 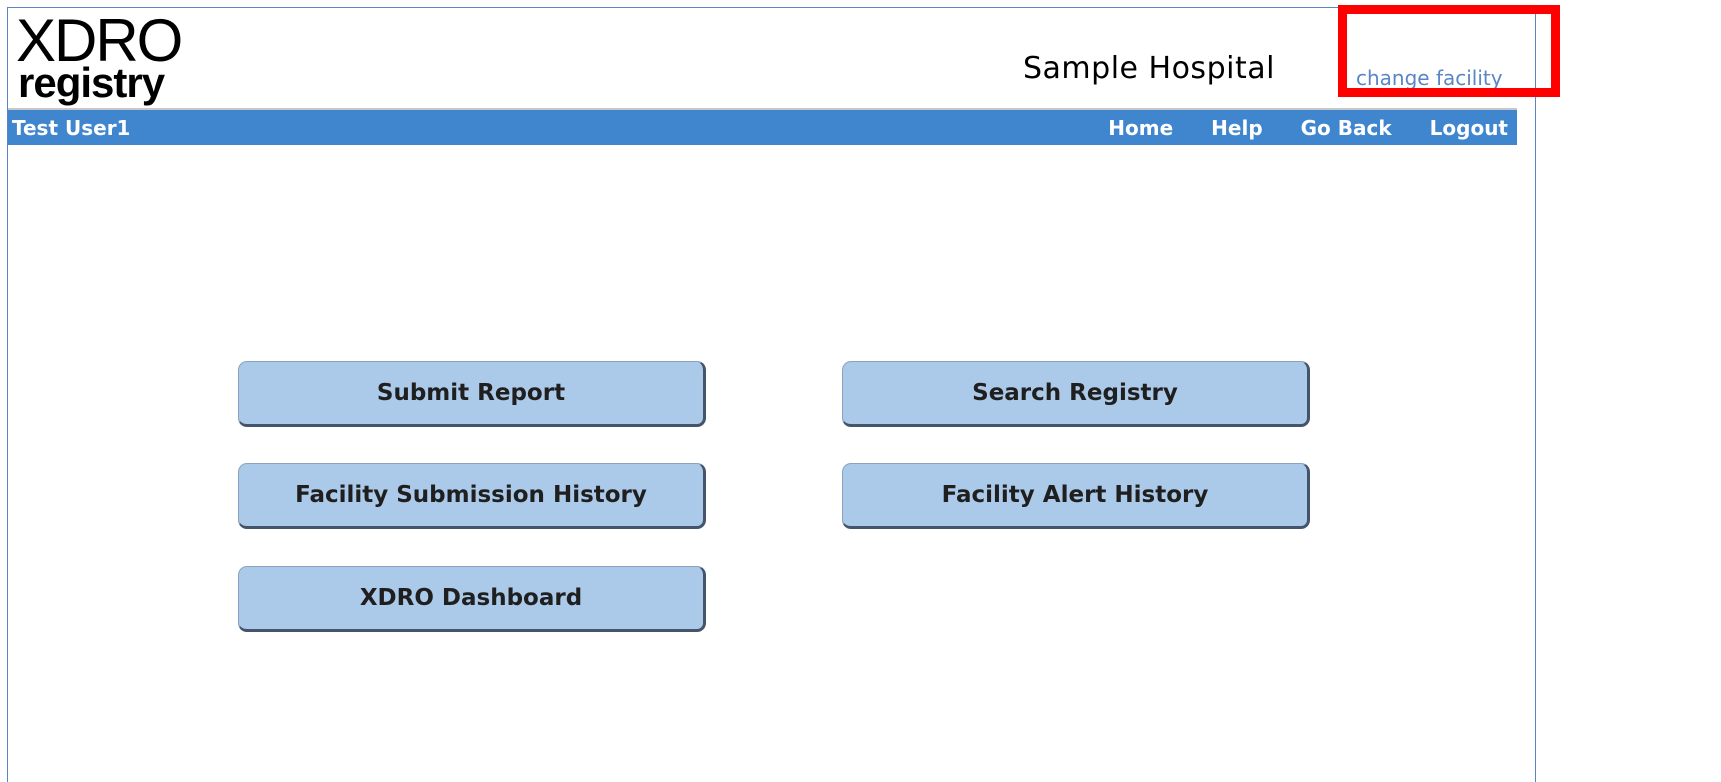 What do you see at coordinates (472, 496) in the screenshot?
I see `facility-submission-history-button: Facility Submission History` at bounding box center [472, 496].